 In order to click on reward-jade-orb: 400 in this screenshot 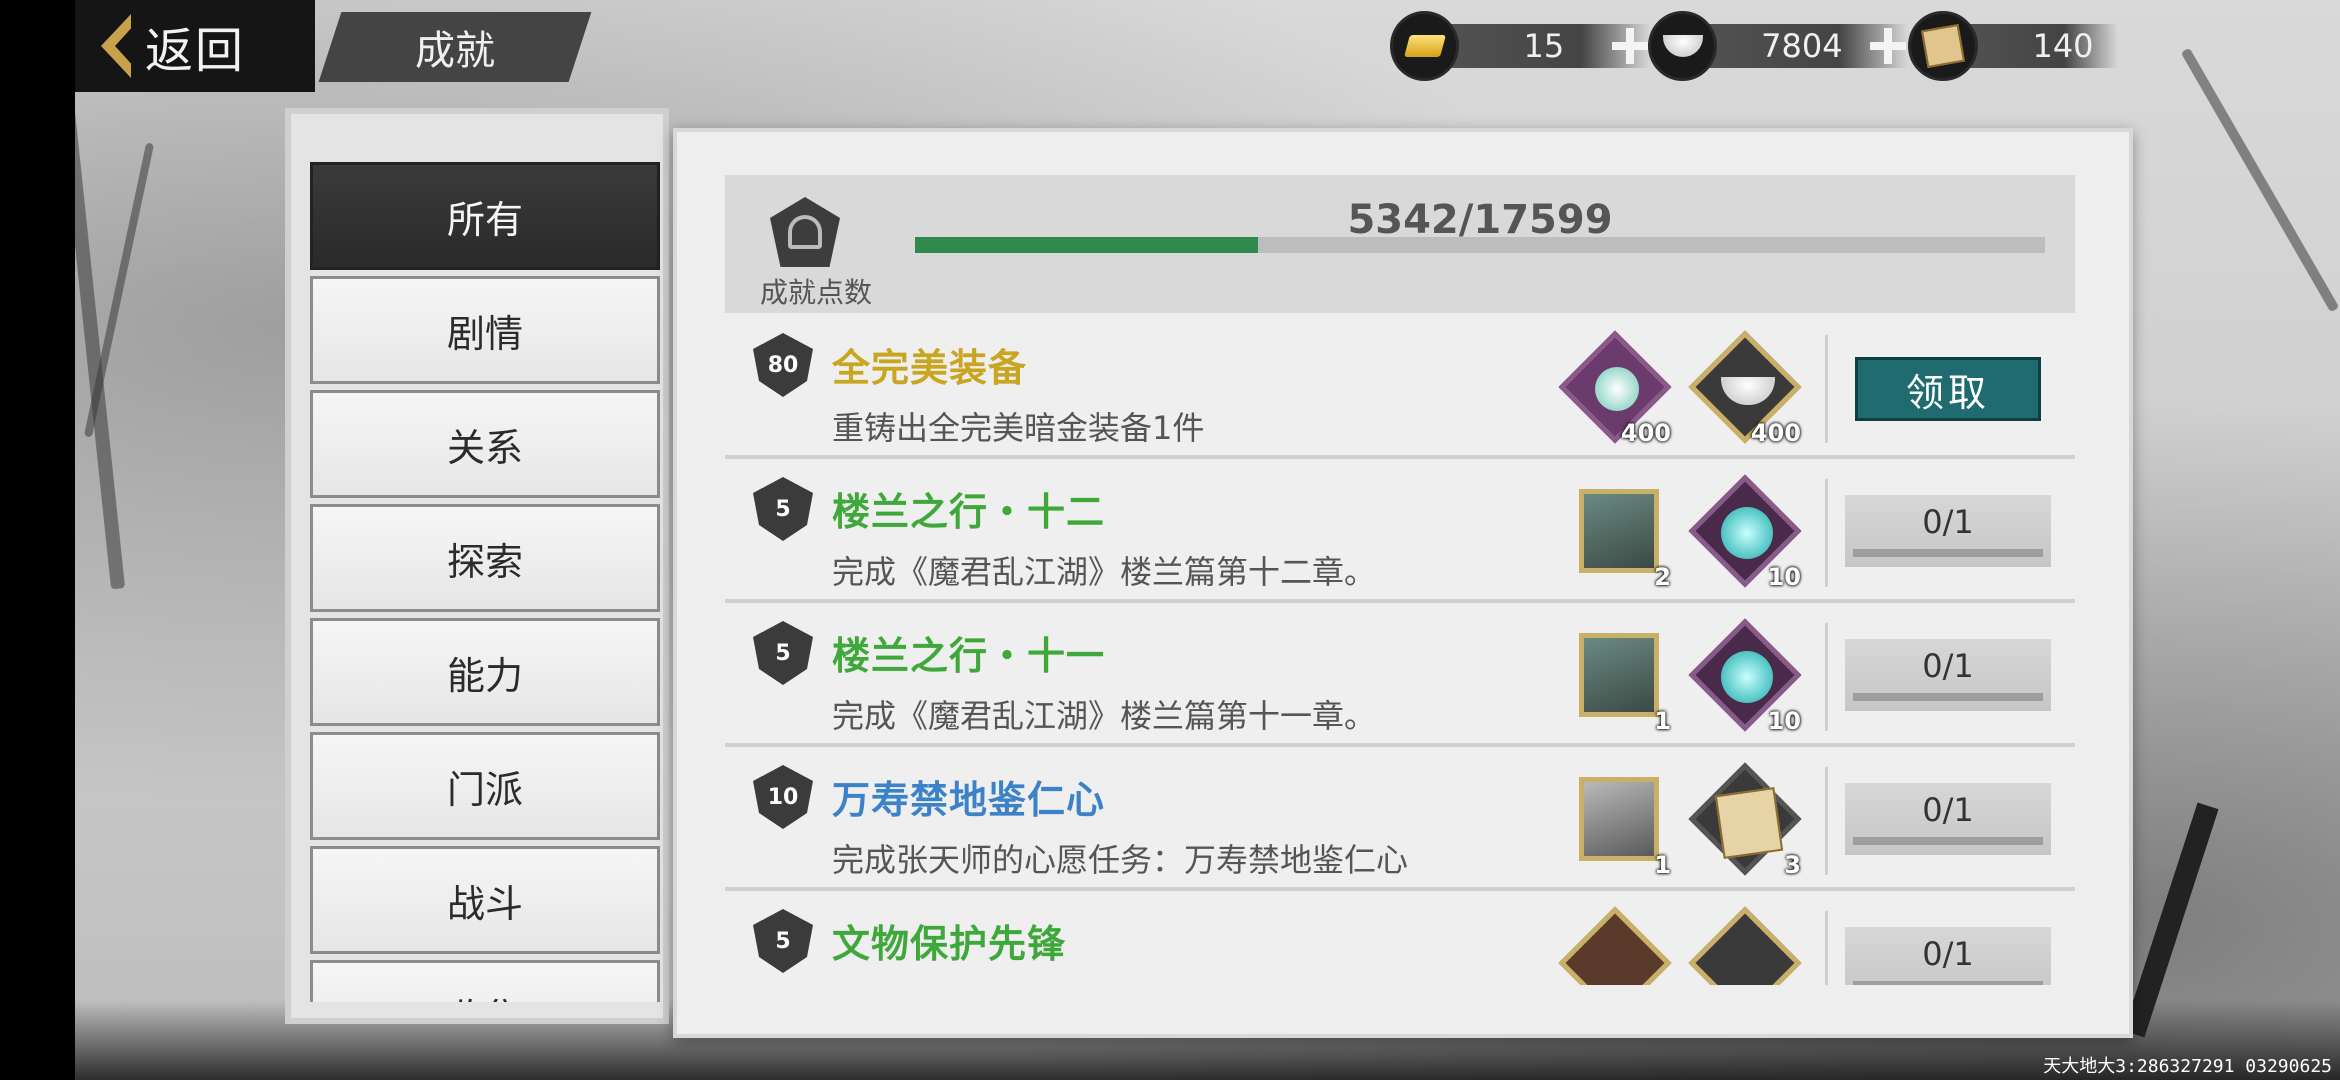, I will do `click(1615, 388)`.